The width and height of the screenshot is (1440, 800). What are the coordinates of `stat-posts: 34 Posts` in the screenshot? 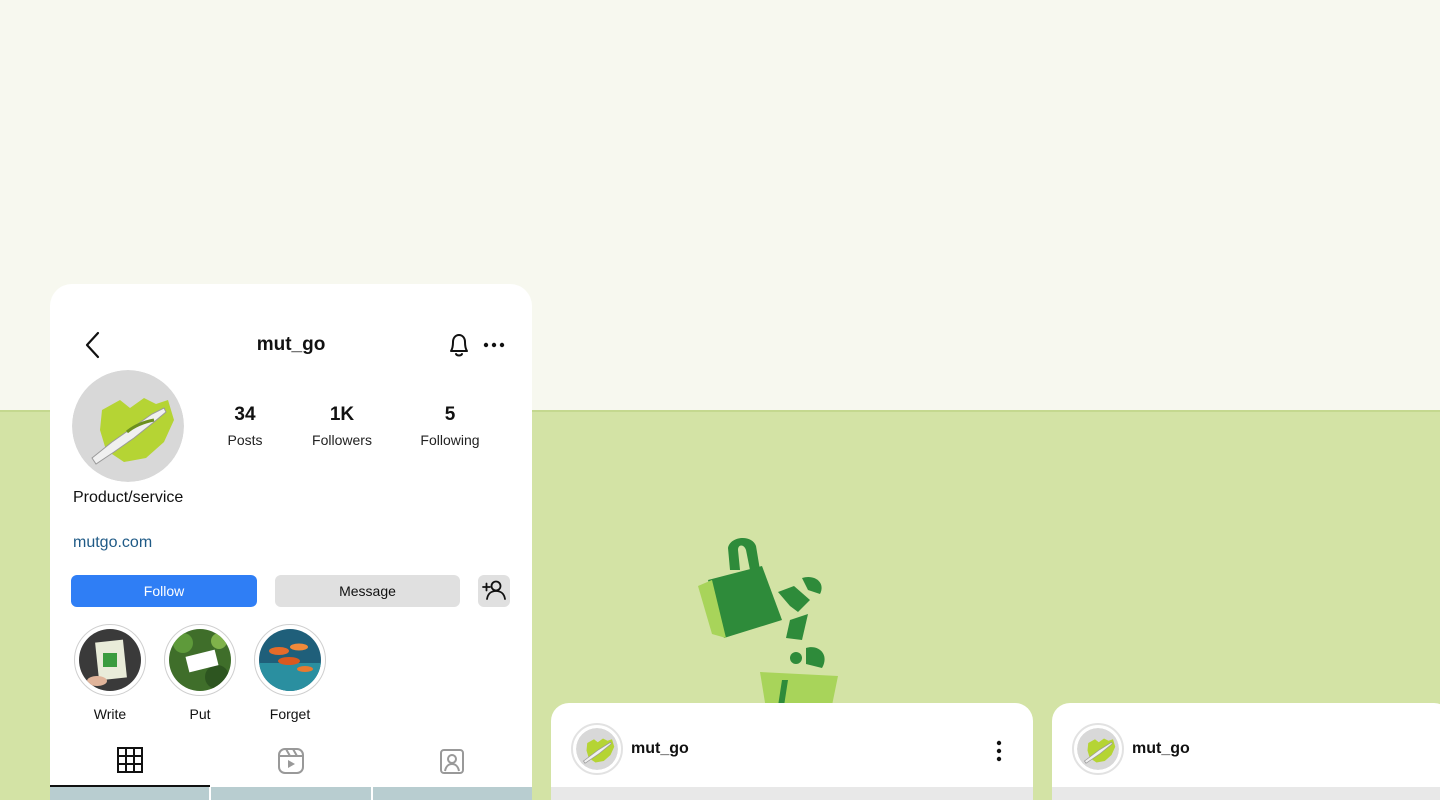 It's located at (245, 426).